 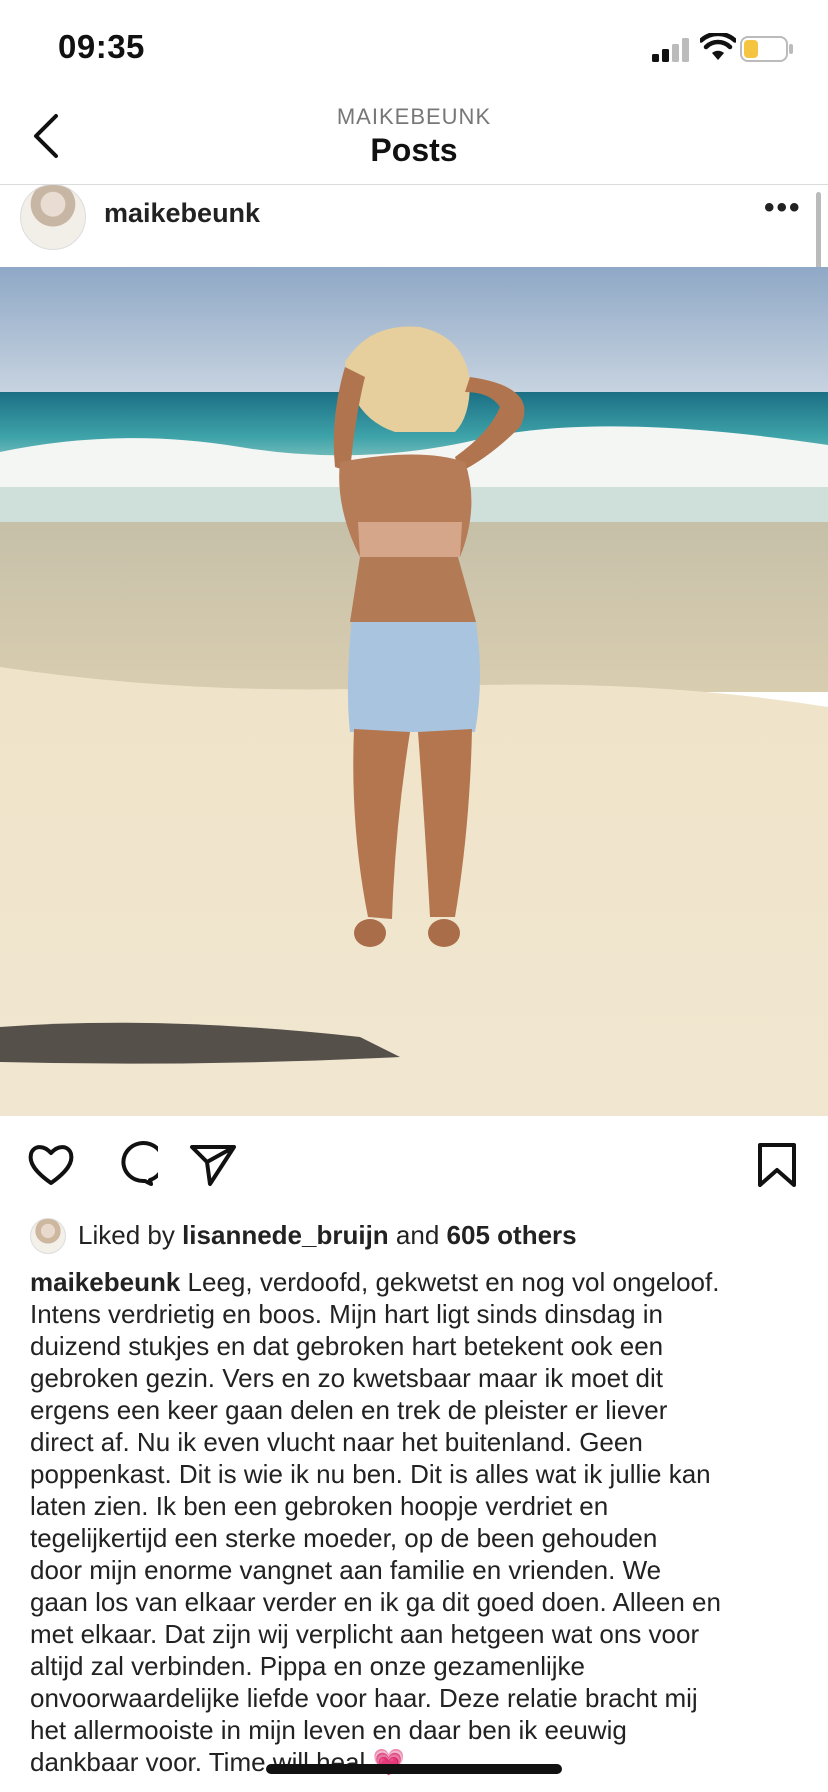 I want to click on home-indicator, so click(x=414, y=1769).